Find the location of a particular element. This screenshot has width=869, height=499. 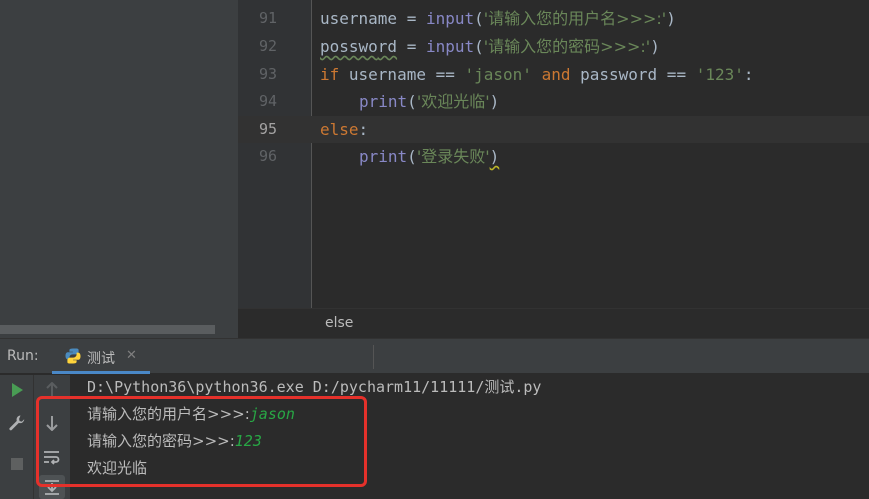

line-number: 91 is located at coordinates (268, 18).